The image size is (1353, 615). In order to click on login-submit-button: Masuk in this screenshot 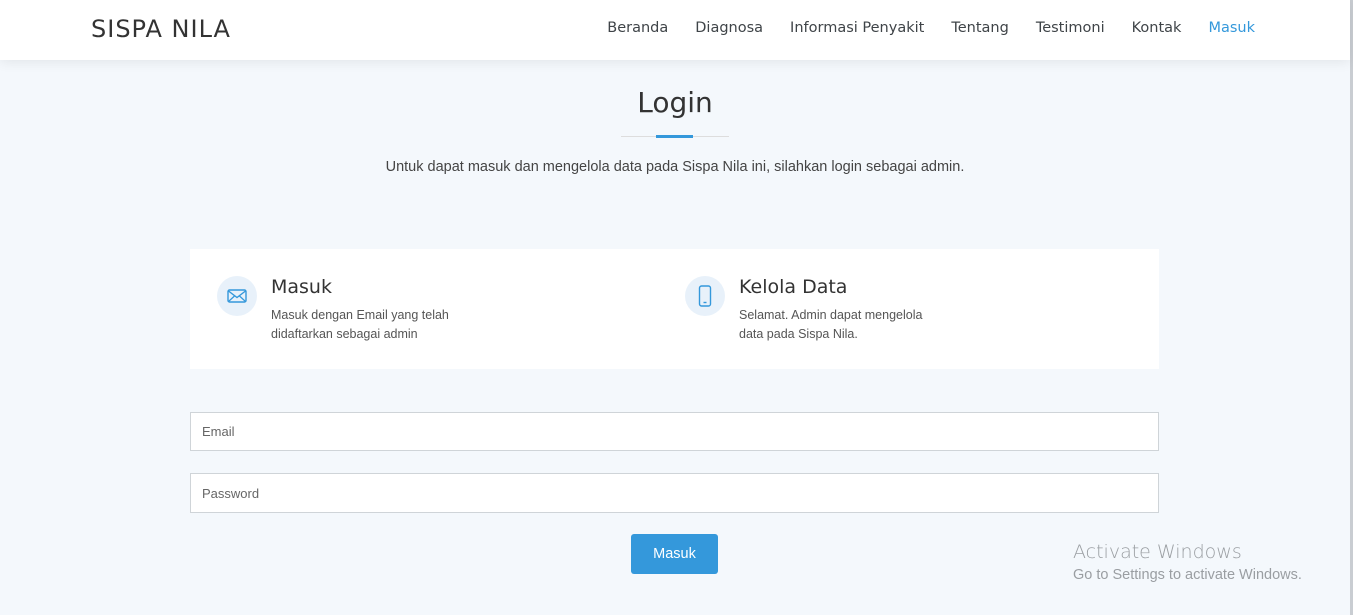, I will do `click(674, 554)`.